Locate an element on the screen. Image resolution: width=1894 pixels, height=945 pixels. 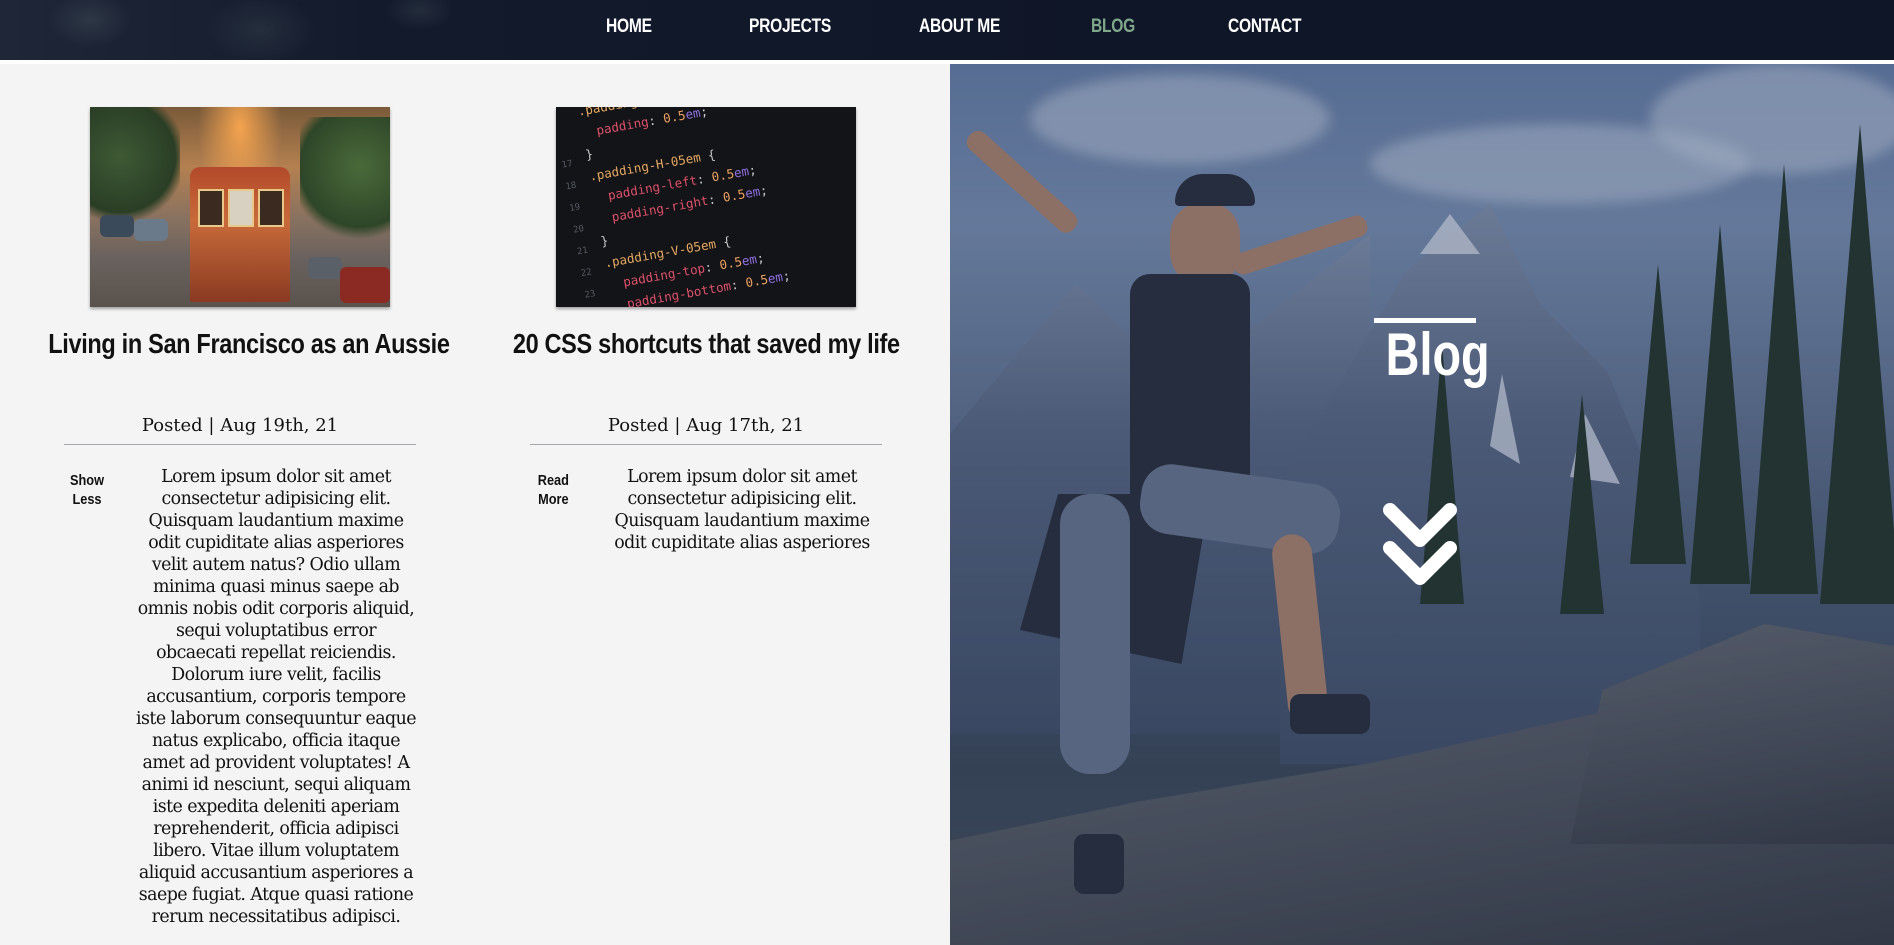
show-less-button: Show Less is located at coordinates (87, 490).